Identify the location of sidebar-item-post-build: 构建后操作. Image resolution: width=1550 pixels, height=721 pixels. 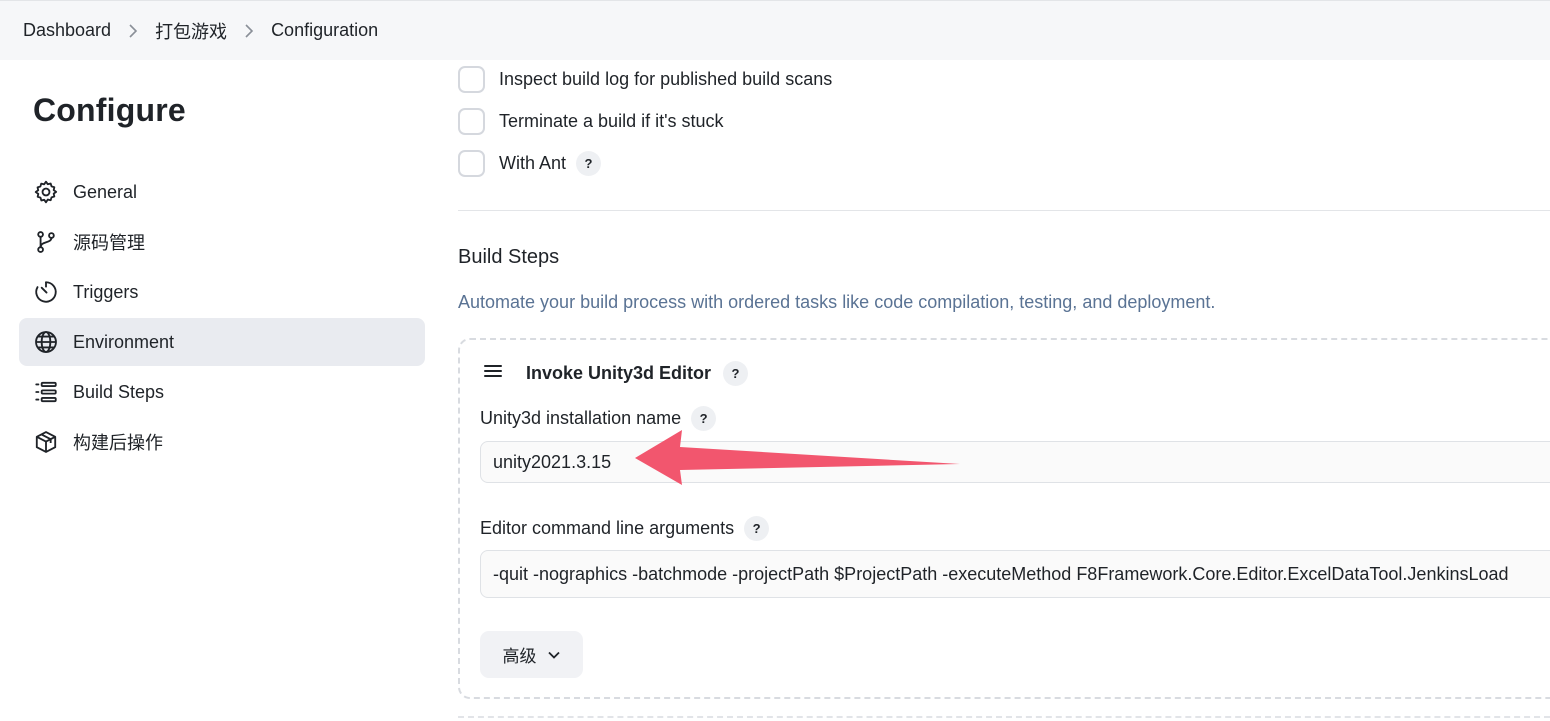
(222, 442).